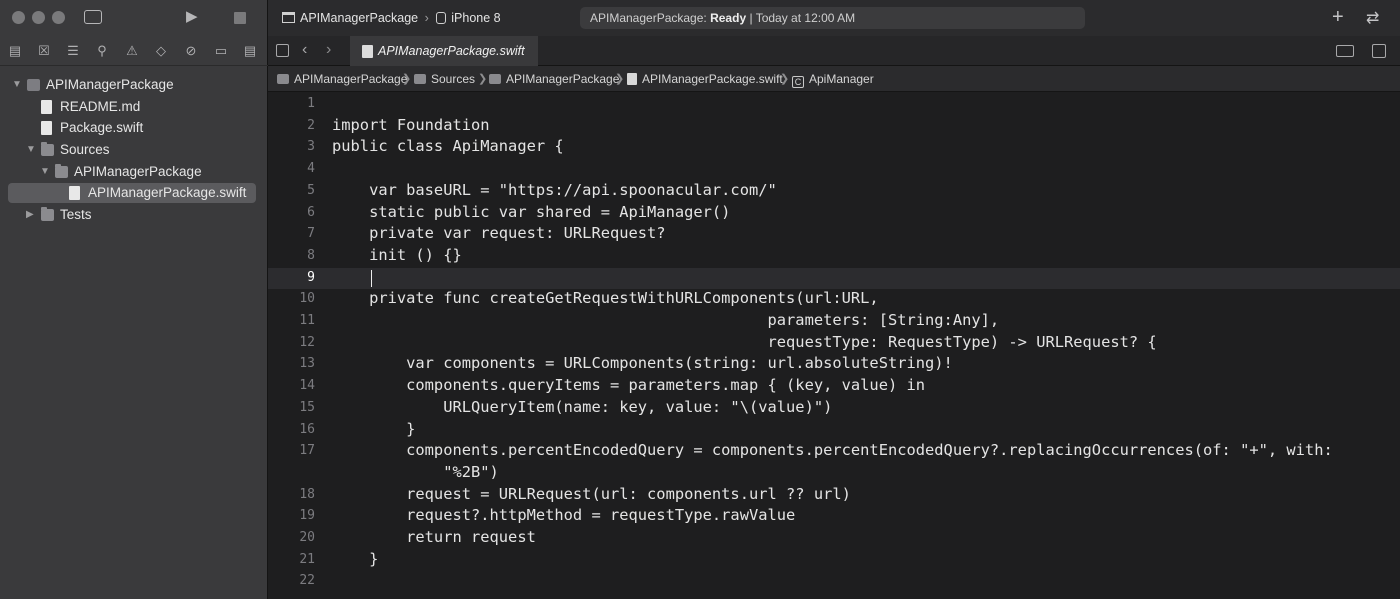  Describe the element at coordinates (397, 255) in the screenshot. I see `code-line: init () {}` at that location.